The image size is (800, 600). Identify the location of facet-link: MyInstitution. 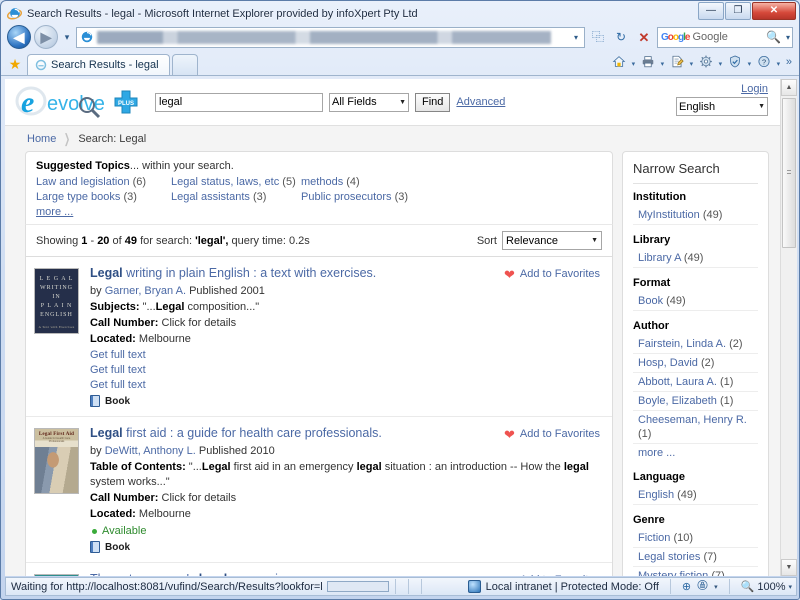
(669, 215).